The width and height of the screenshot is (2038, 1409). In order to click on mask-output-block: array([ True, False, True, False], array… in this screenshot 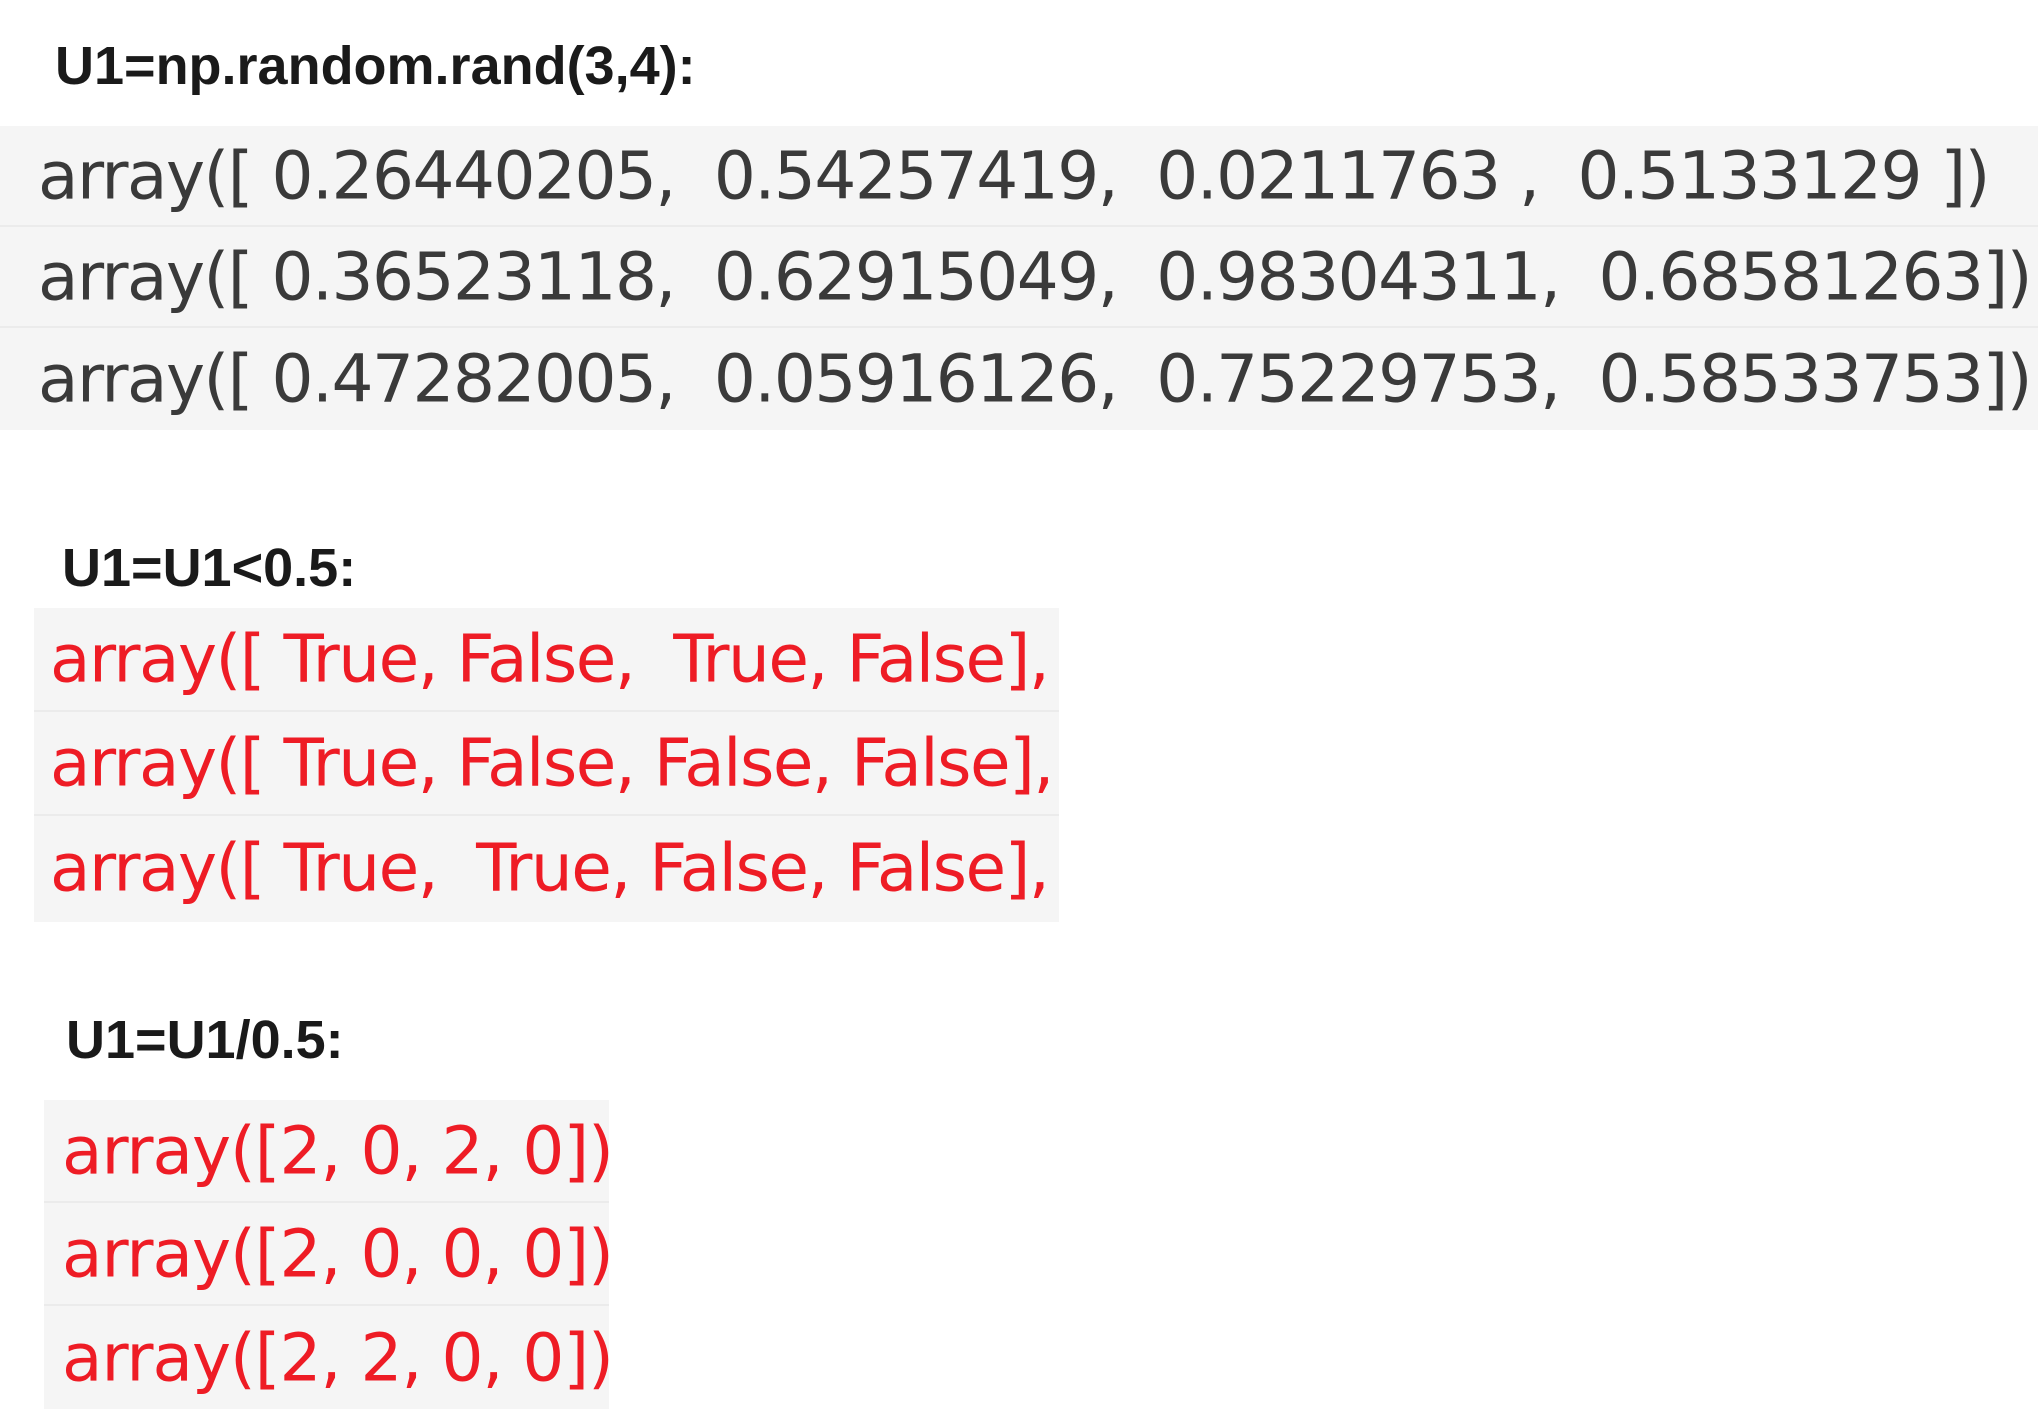, I will do `click(546, 765)`.